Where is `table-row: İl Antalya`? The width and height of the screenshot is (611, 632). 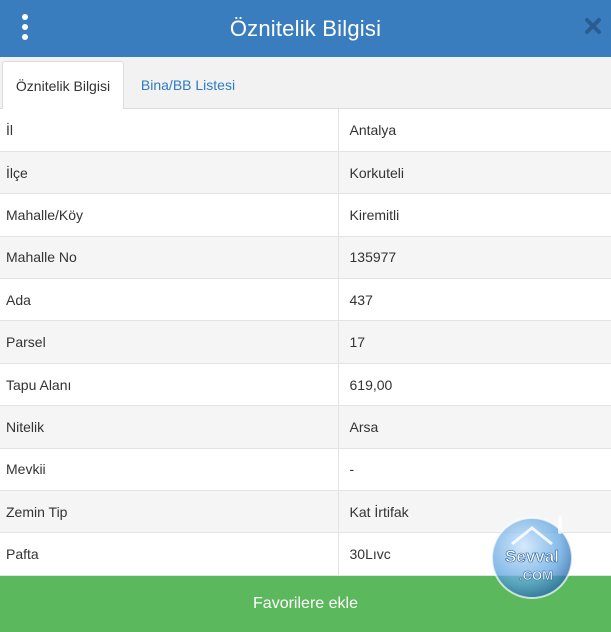
table-row: İl Antalya is located at coordinates (305, 130).